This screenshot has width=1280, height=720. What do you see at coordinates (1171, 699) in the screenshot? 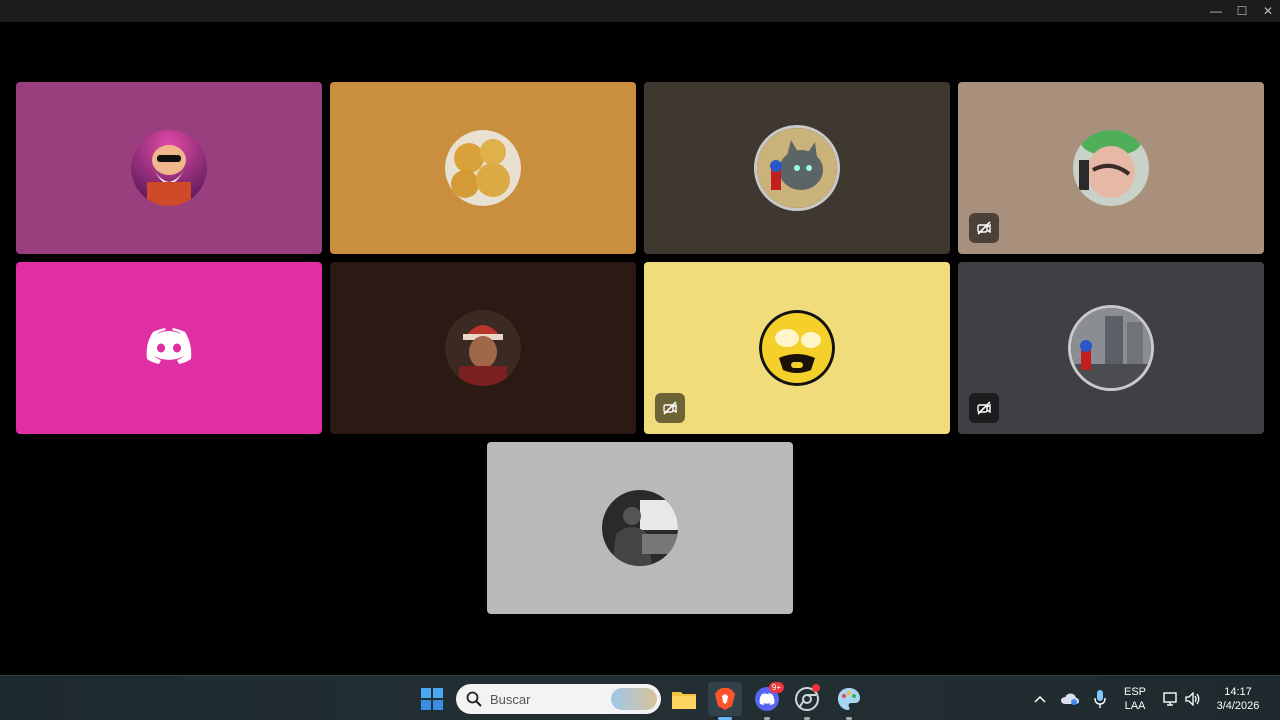
I see `network-icon` at bounding box center [1171, 699].